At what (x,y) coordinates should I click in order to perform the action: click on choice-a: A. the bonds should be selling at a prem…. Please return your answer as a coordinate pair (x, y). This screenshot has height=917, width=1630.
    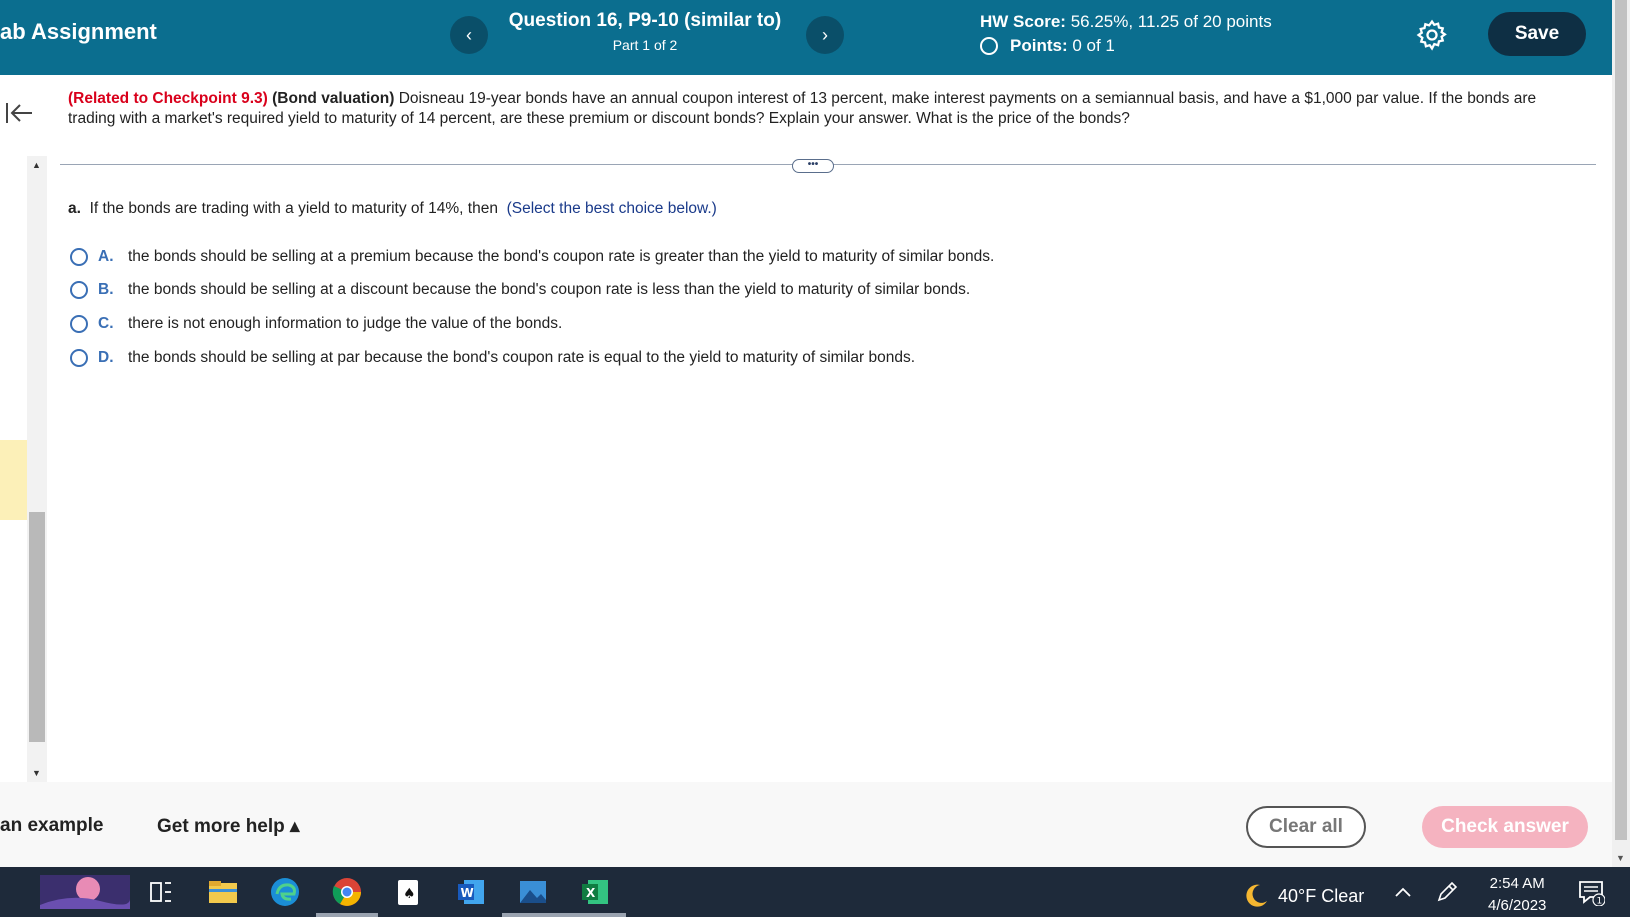
    Looking at the image, I should click on (532, 257).